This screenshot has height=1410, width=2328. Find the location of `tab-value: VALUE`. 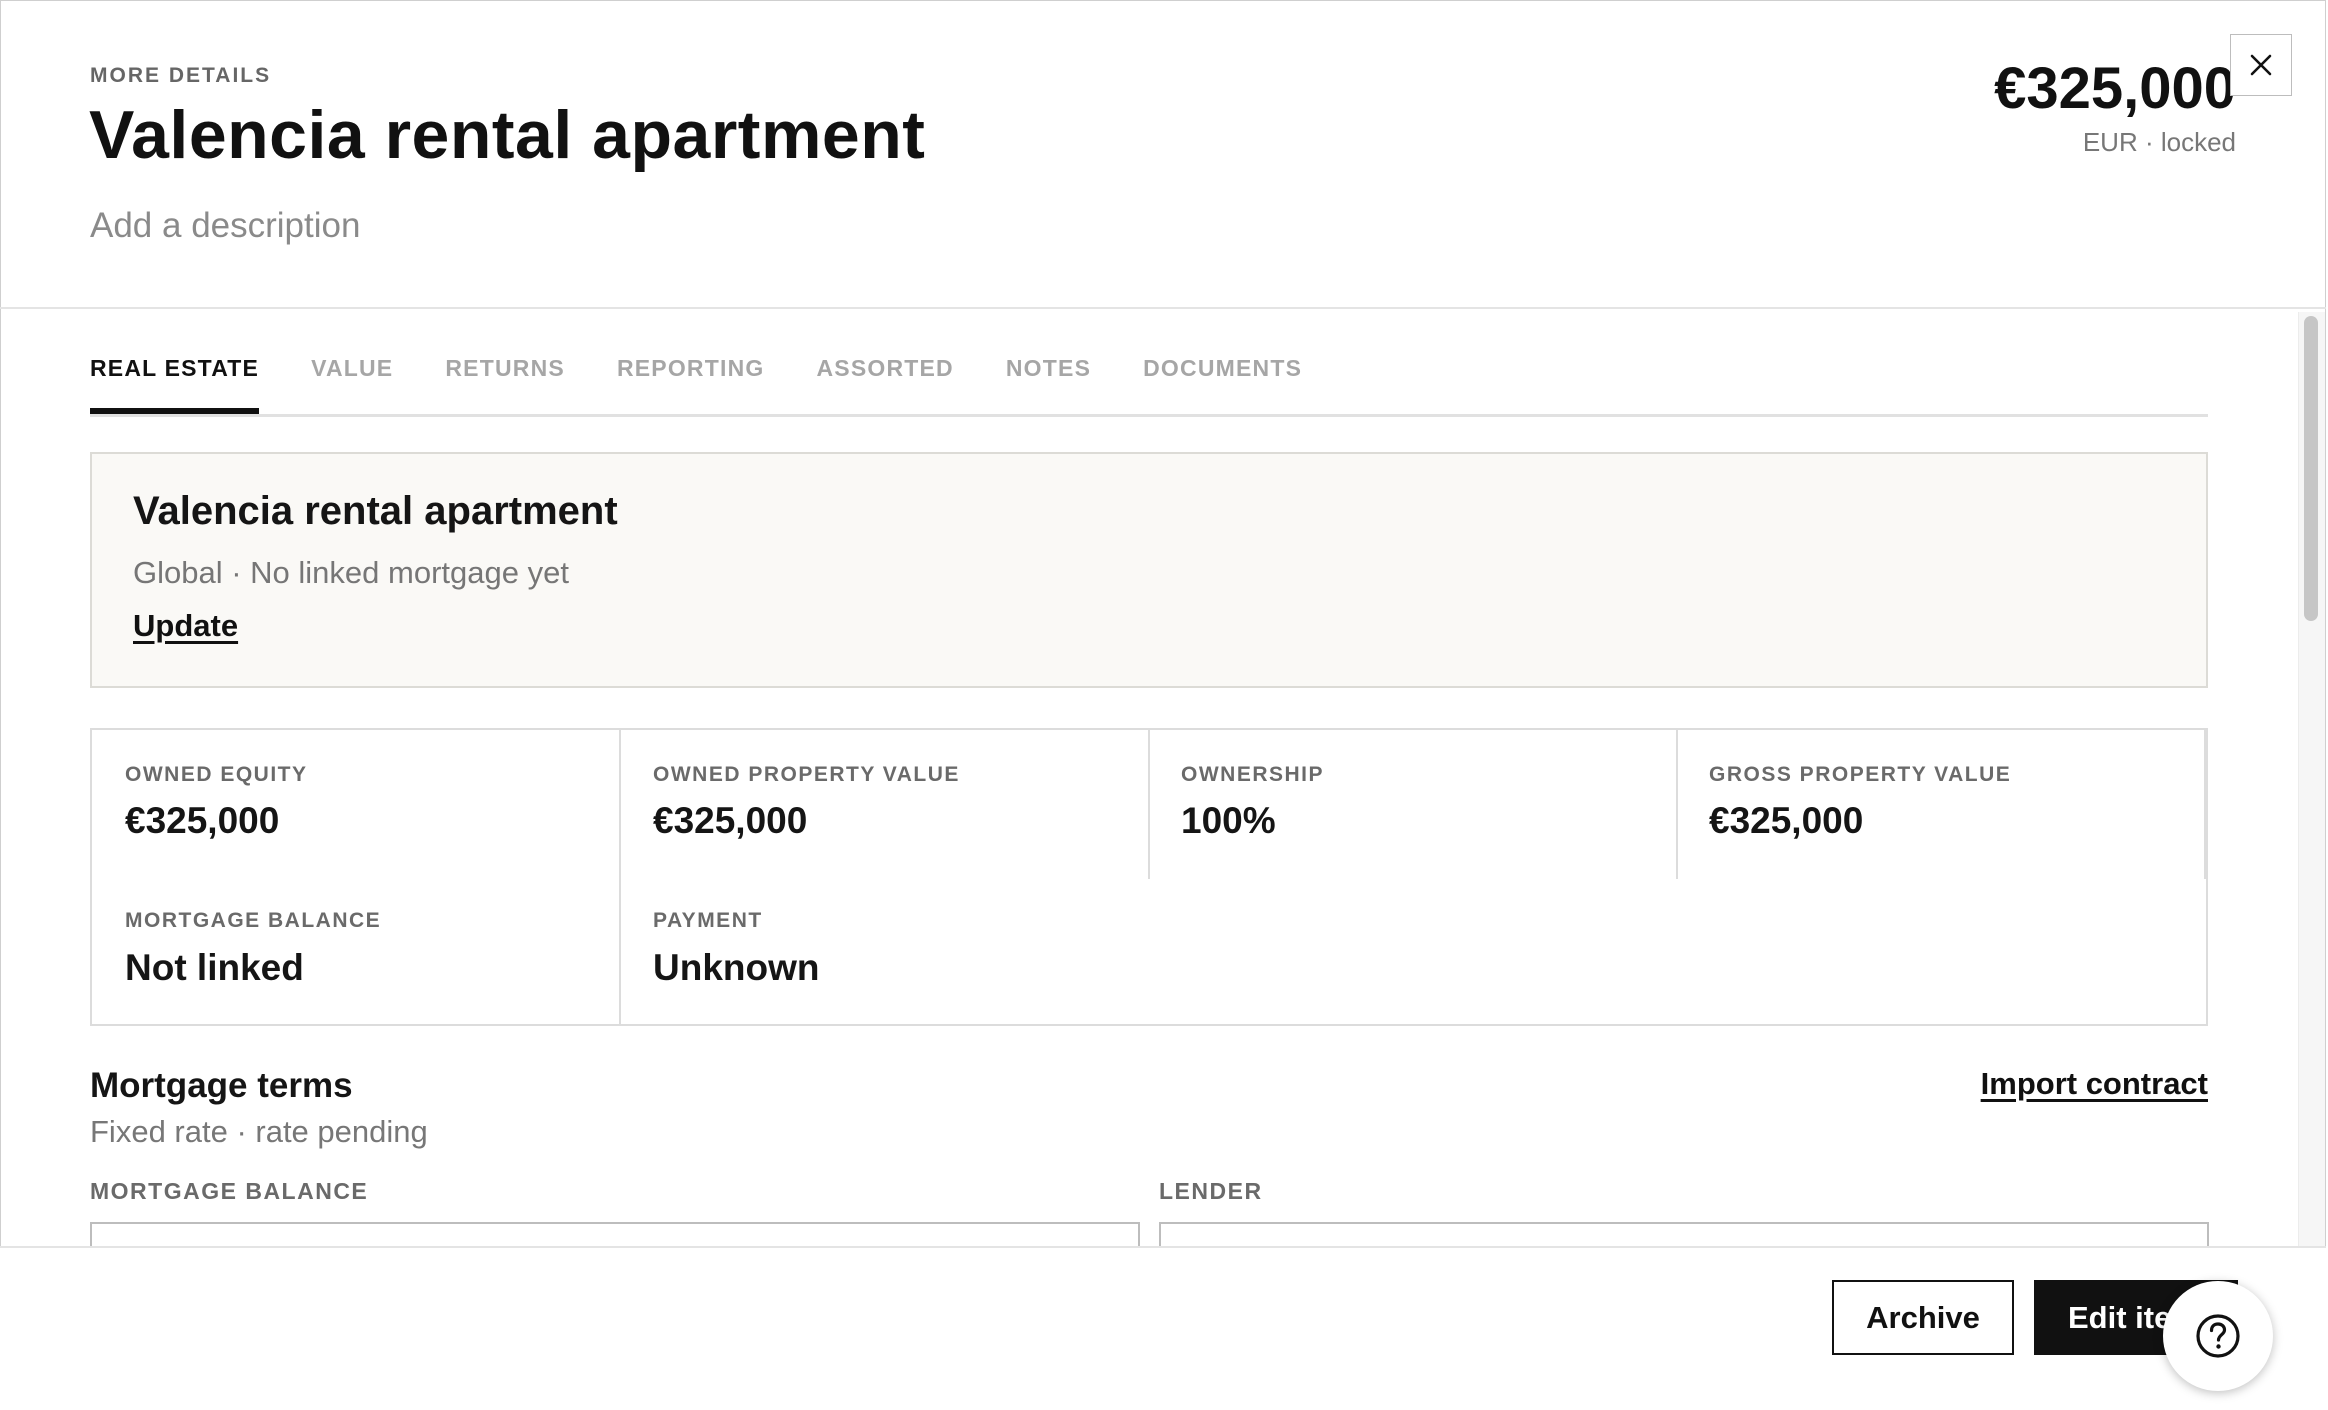

tab-value: VALUE is located at coordinates (352, 383).